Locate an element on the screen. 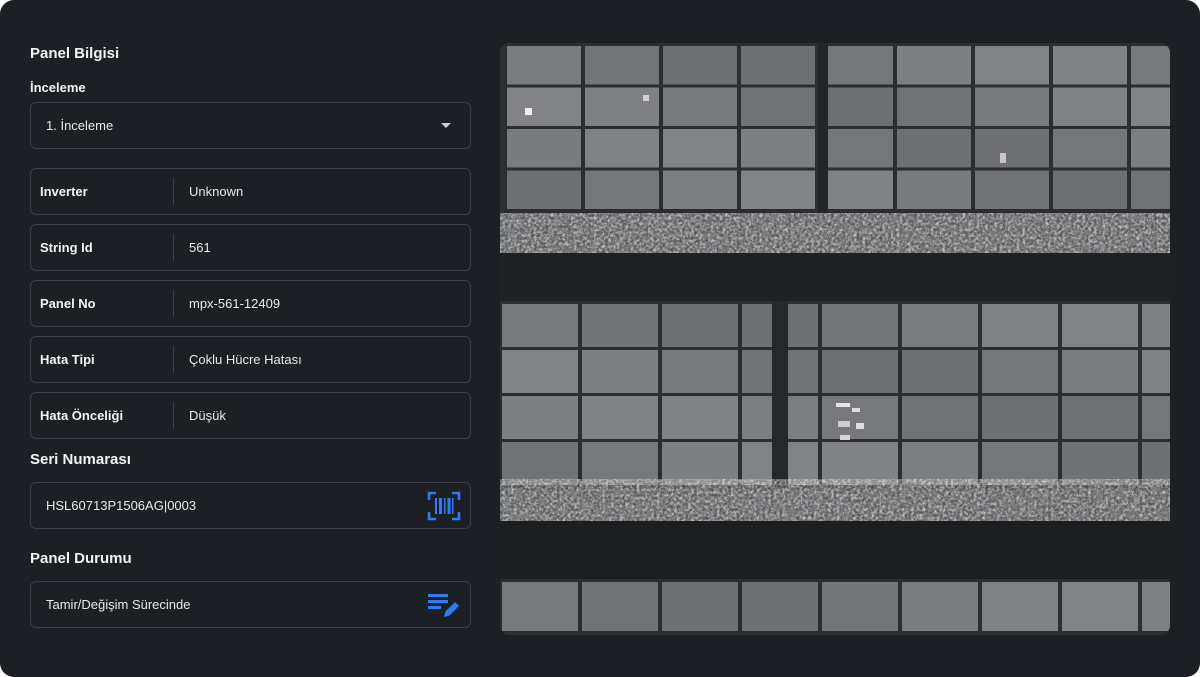 This screenshot has width=1200, height=677. serial-number-title: Seri Numarası is located at coordinates (80, 459).